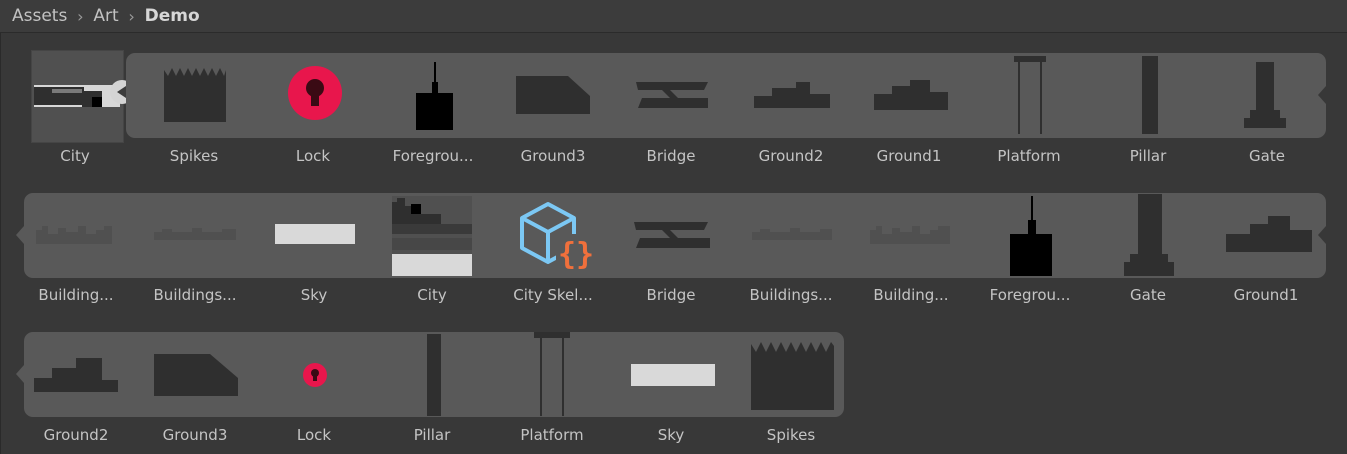  I want to click on breadcrumb-assets: Assets, so click(39, 16).